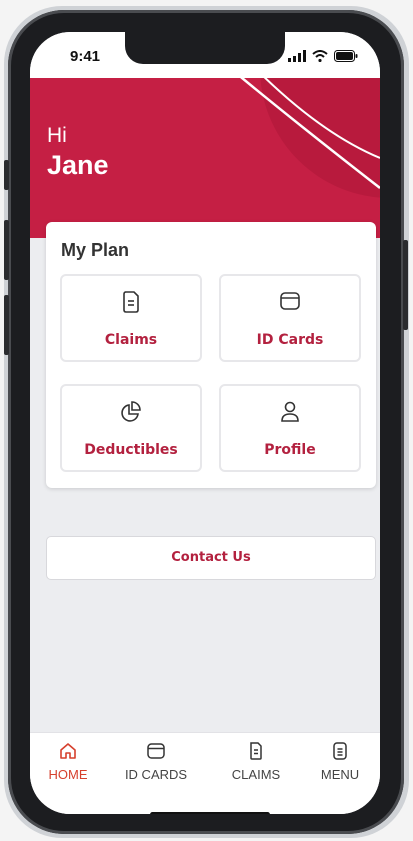  I want to click on status-icons, so click(323, 56).